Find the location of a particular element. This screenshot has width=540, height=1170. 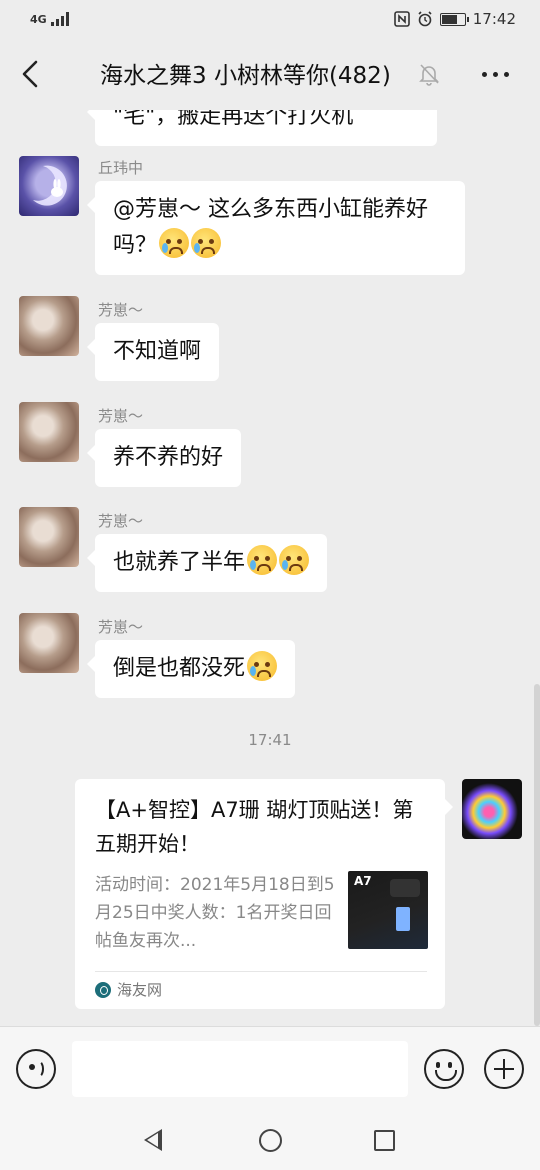

link-card-title: 【A+智控】A7珊 瑚灯顶贴送！第五期开始！ is located at coordinates (254, 827).